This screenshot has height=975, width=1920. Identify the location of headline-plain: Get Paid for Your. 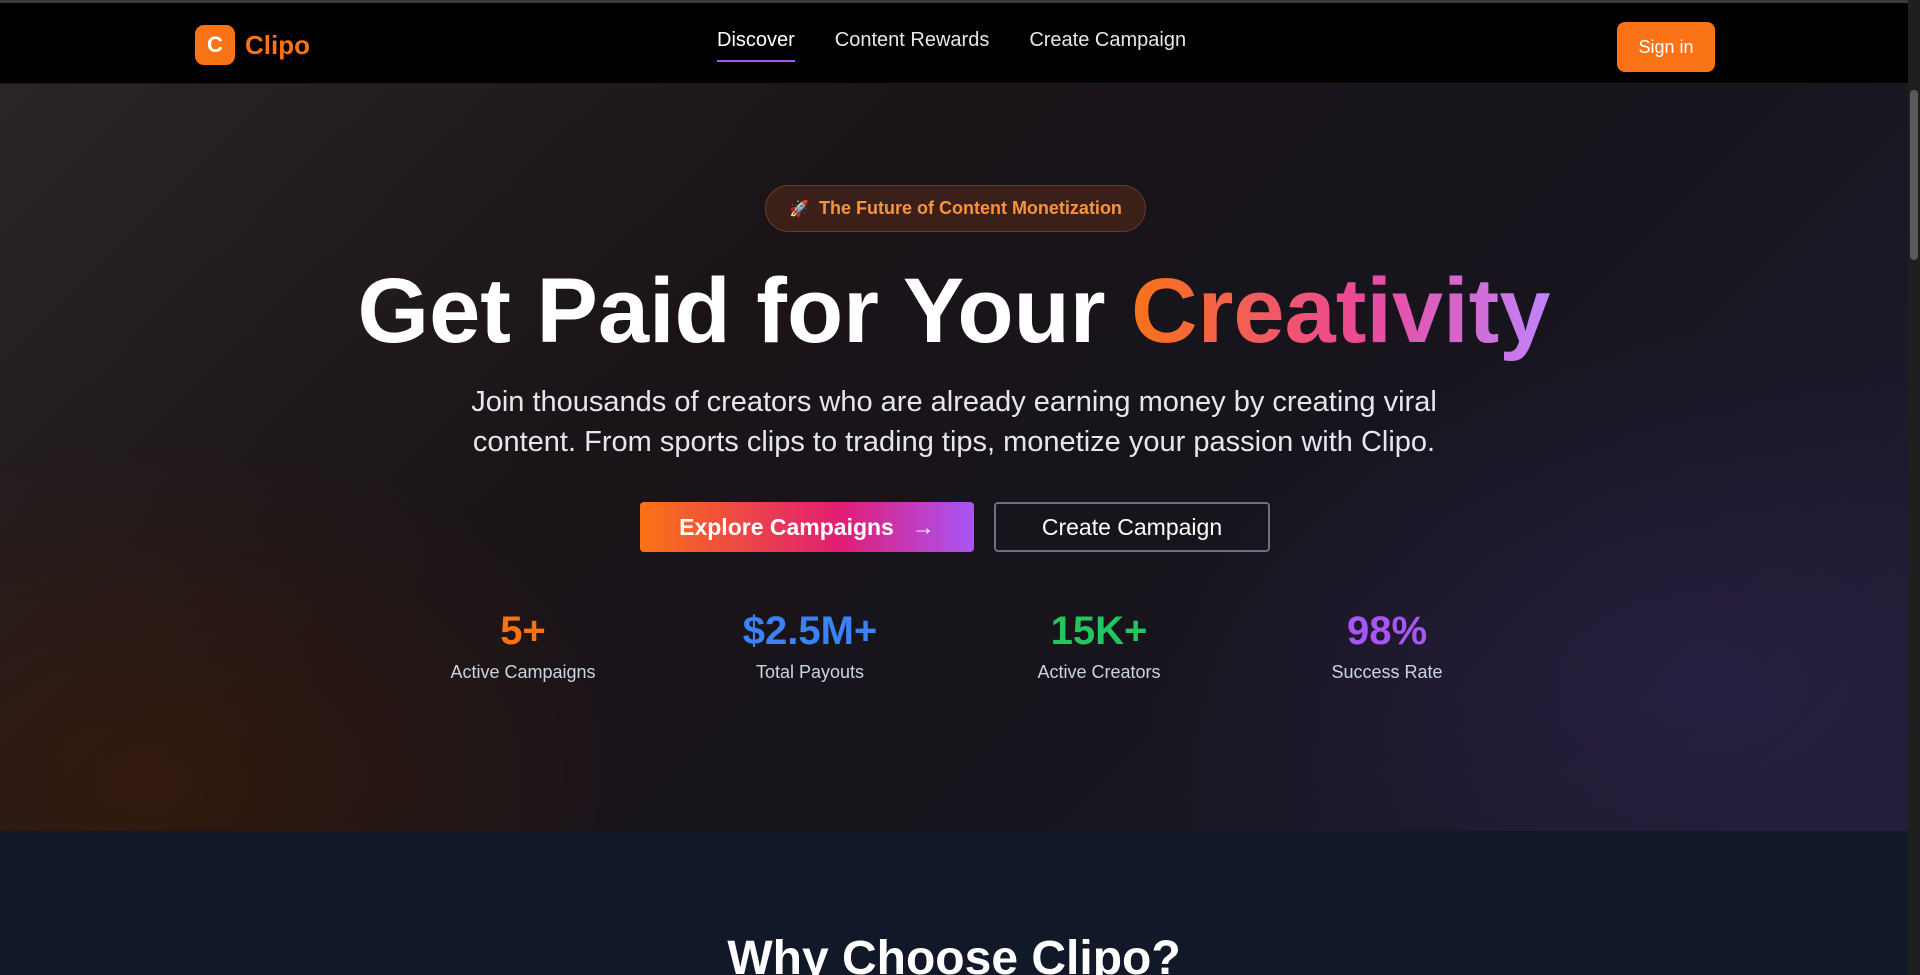
(744, 311).